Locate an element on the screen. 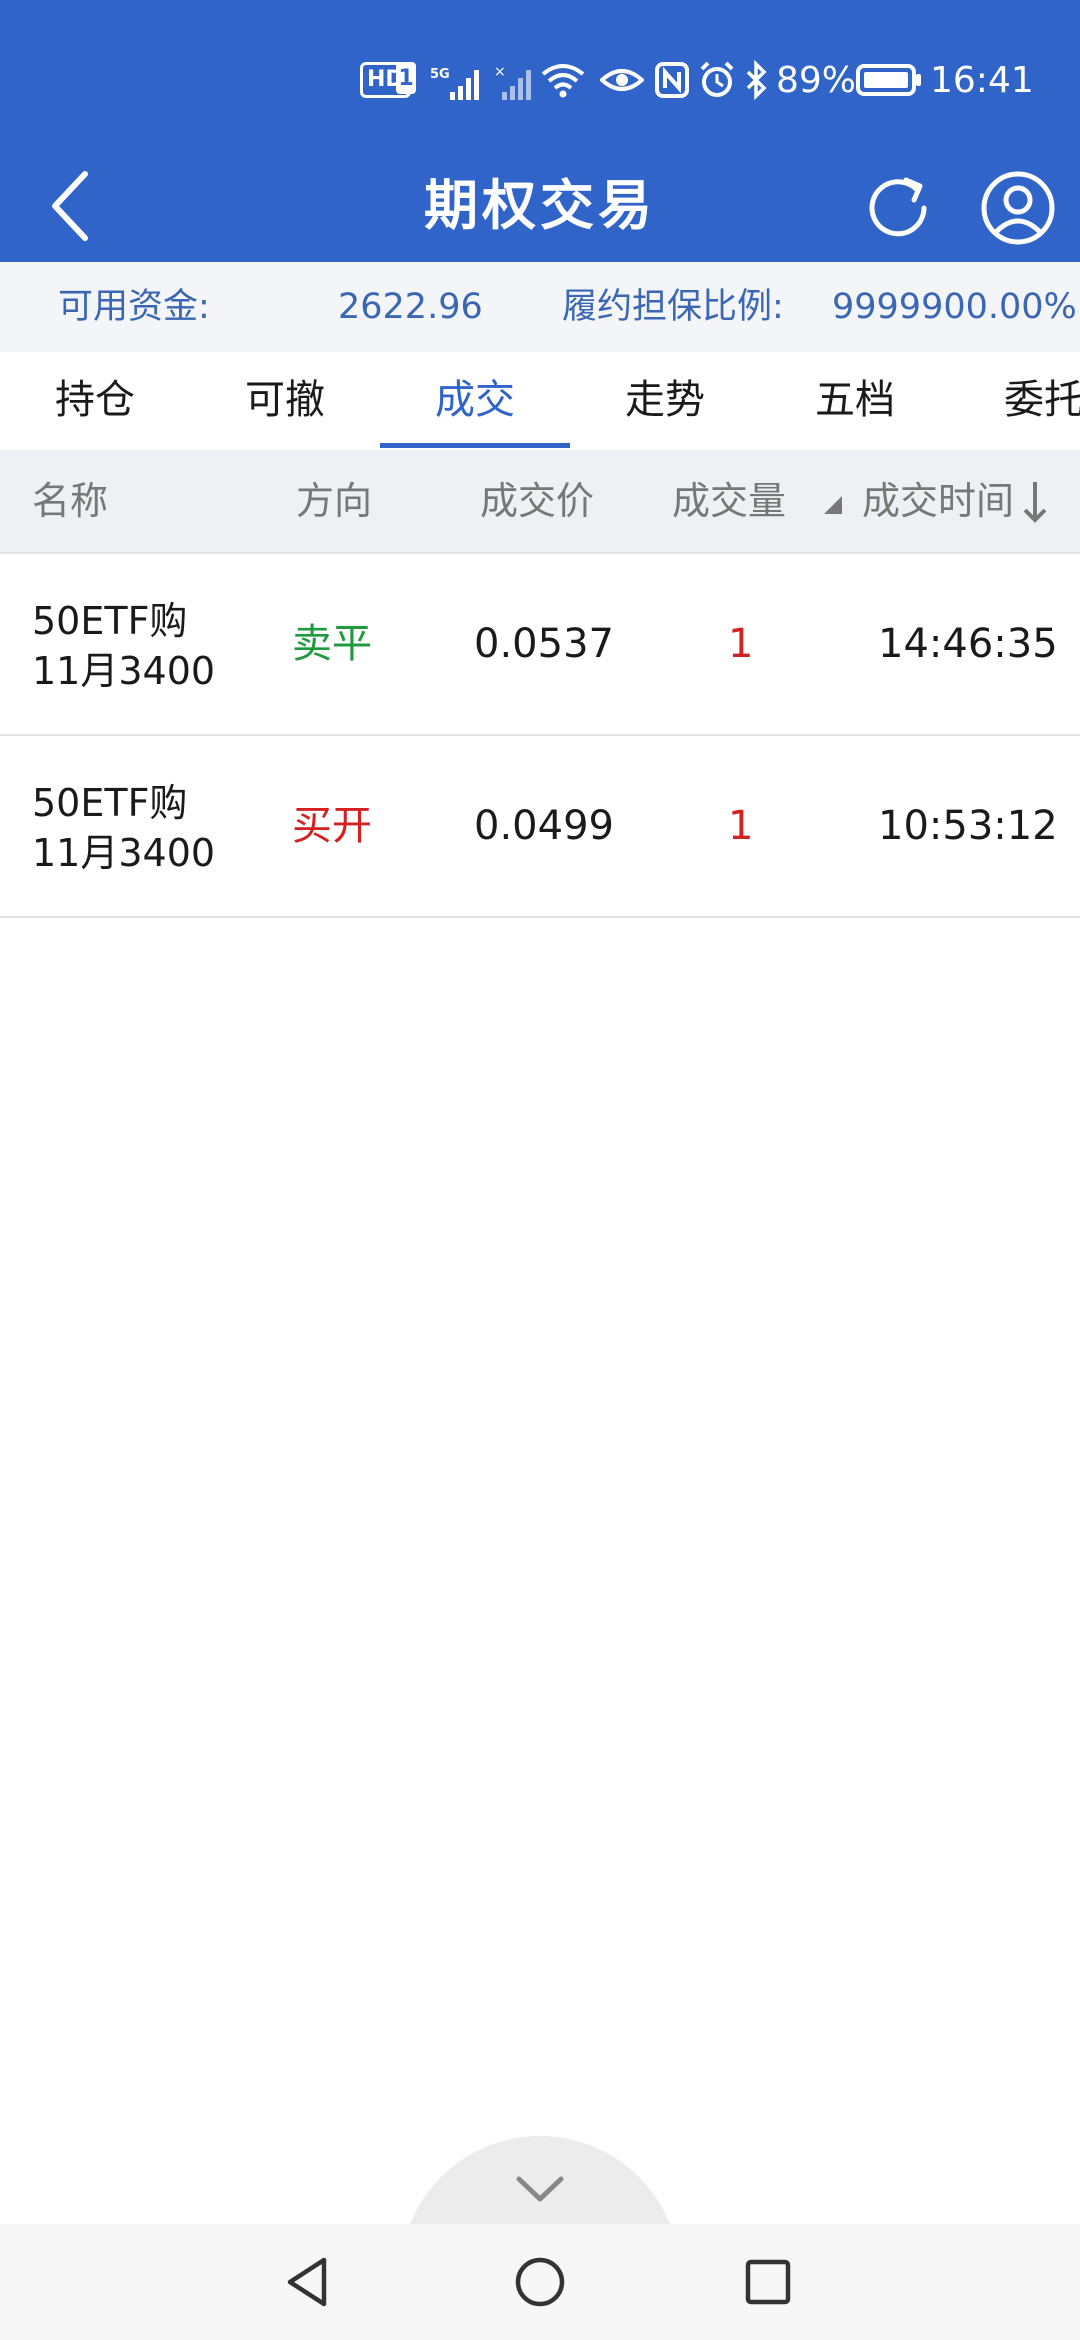 The image size is (1080, 2340). triangle-back-icon is located at coordinates (307, 2282).